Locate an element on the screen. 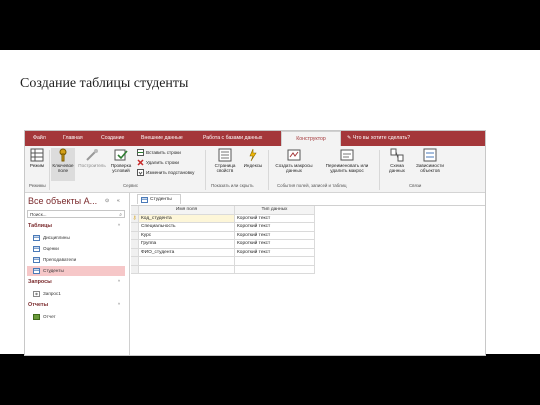  report-icon is located at coordinates (36, 317).